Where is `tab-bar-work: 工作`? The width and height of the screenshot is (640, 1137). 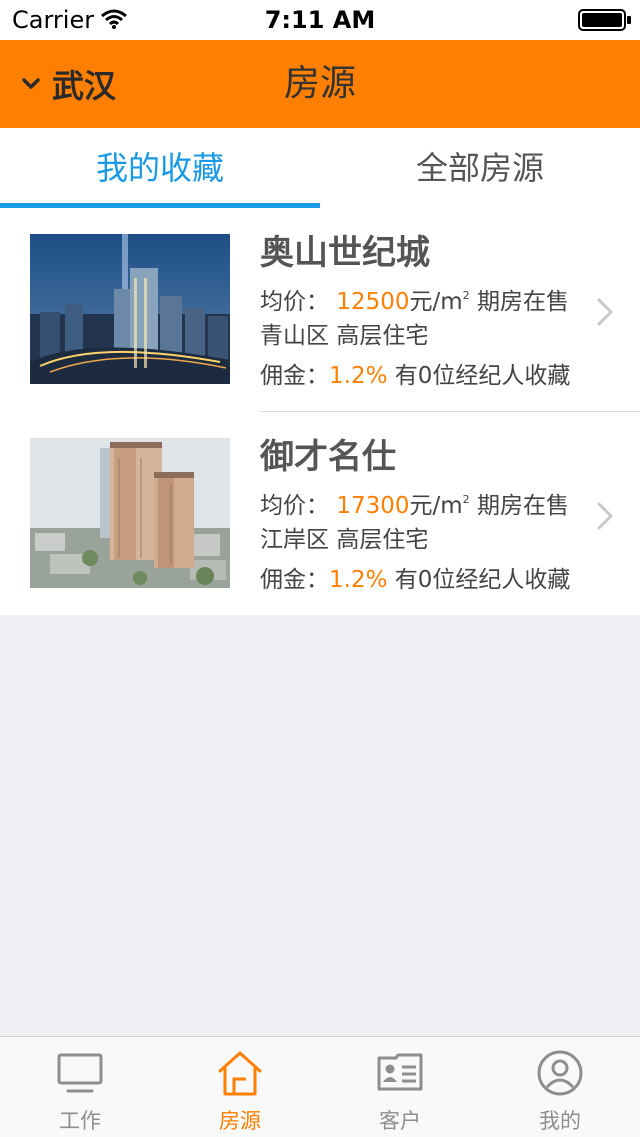 tab-bar-work: 工作 is located at coordinates (80, 1087).